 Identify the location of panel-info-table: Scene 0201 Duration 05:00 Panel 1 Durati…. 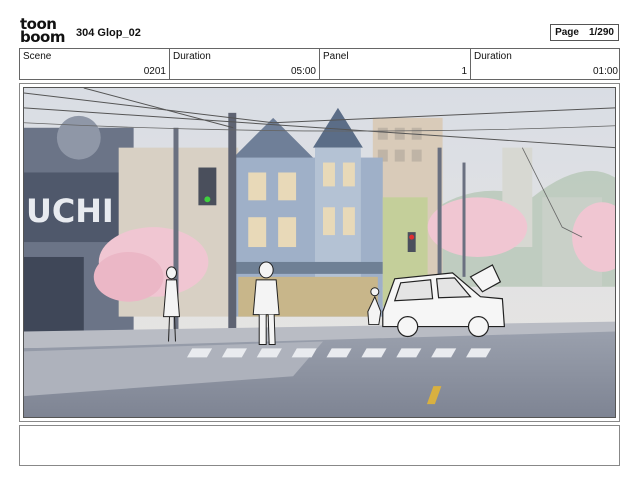
(319, 64).